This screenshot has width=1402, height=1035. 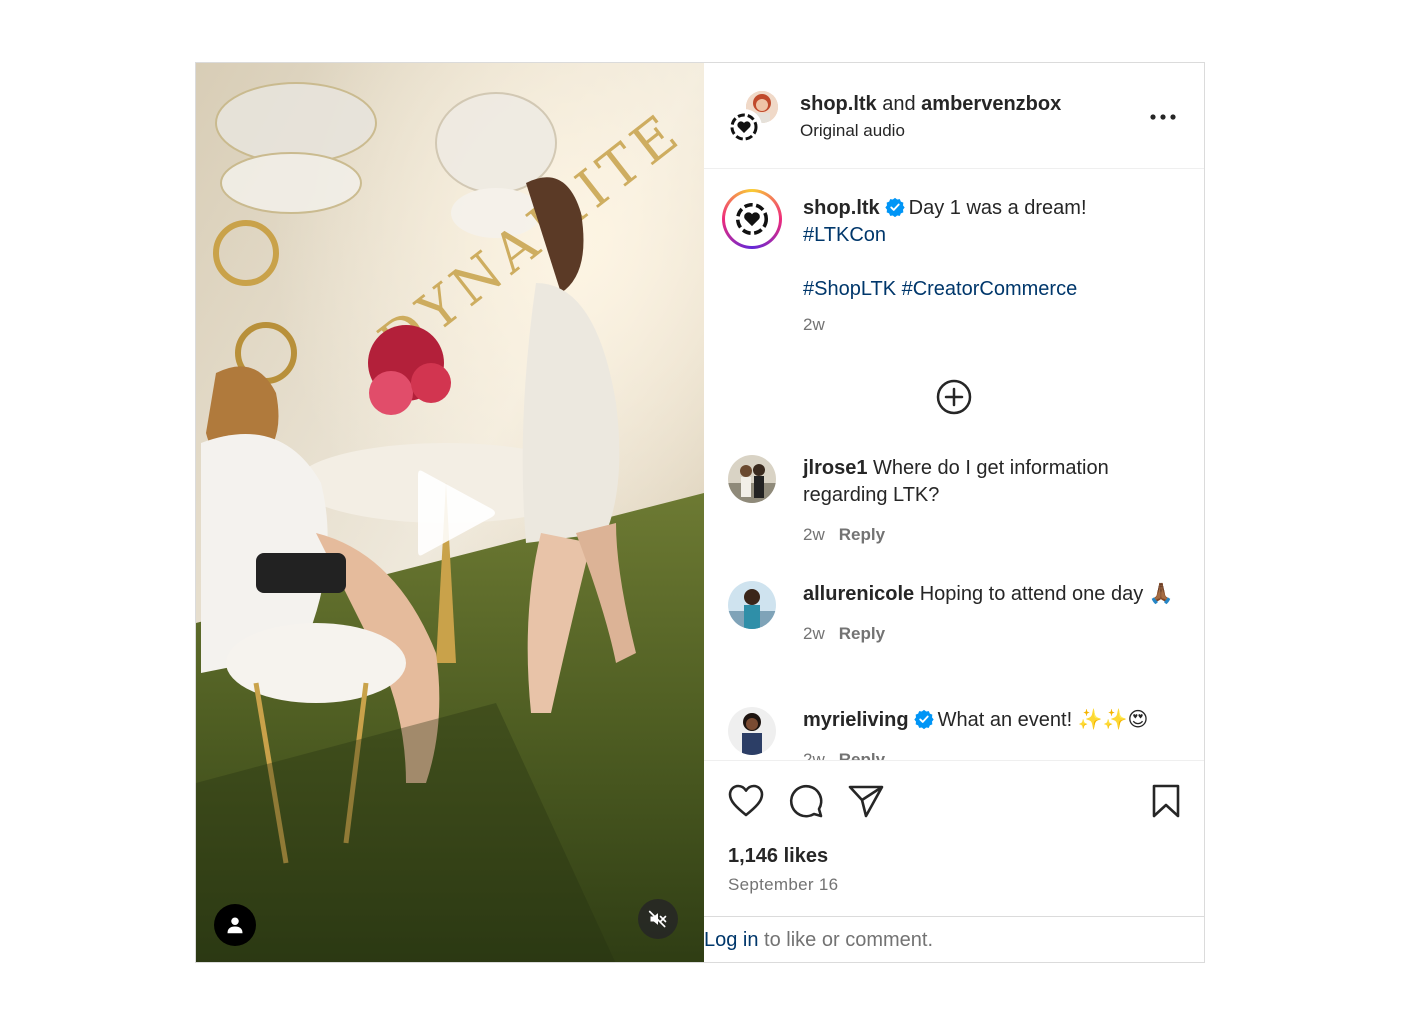 I want to click on comment-username: allurenicole, so click(x=858, y=594).